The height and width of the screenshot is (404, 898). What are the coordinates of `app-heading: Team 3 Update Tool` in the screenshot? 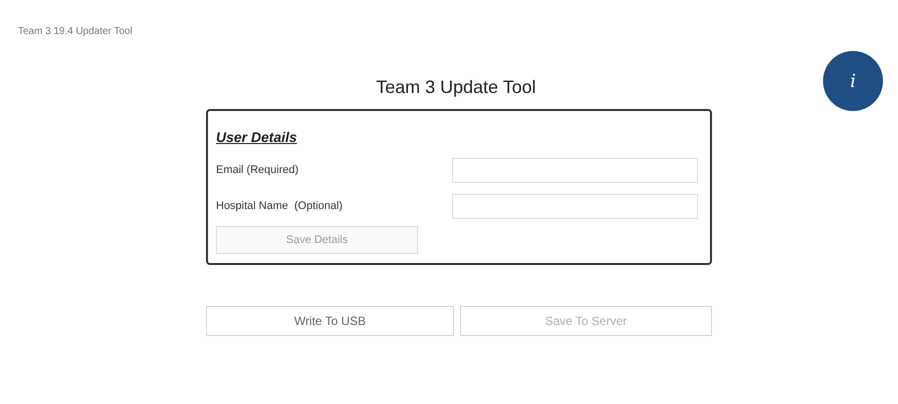 It's located at (456, 87).